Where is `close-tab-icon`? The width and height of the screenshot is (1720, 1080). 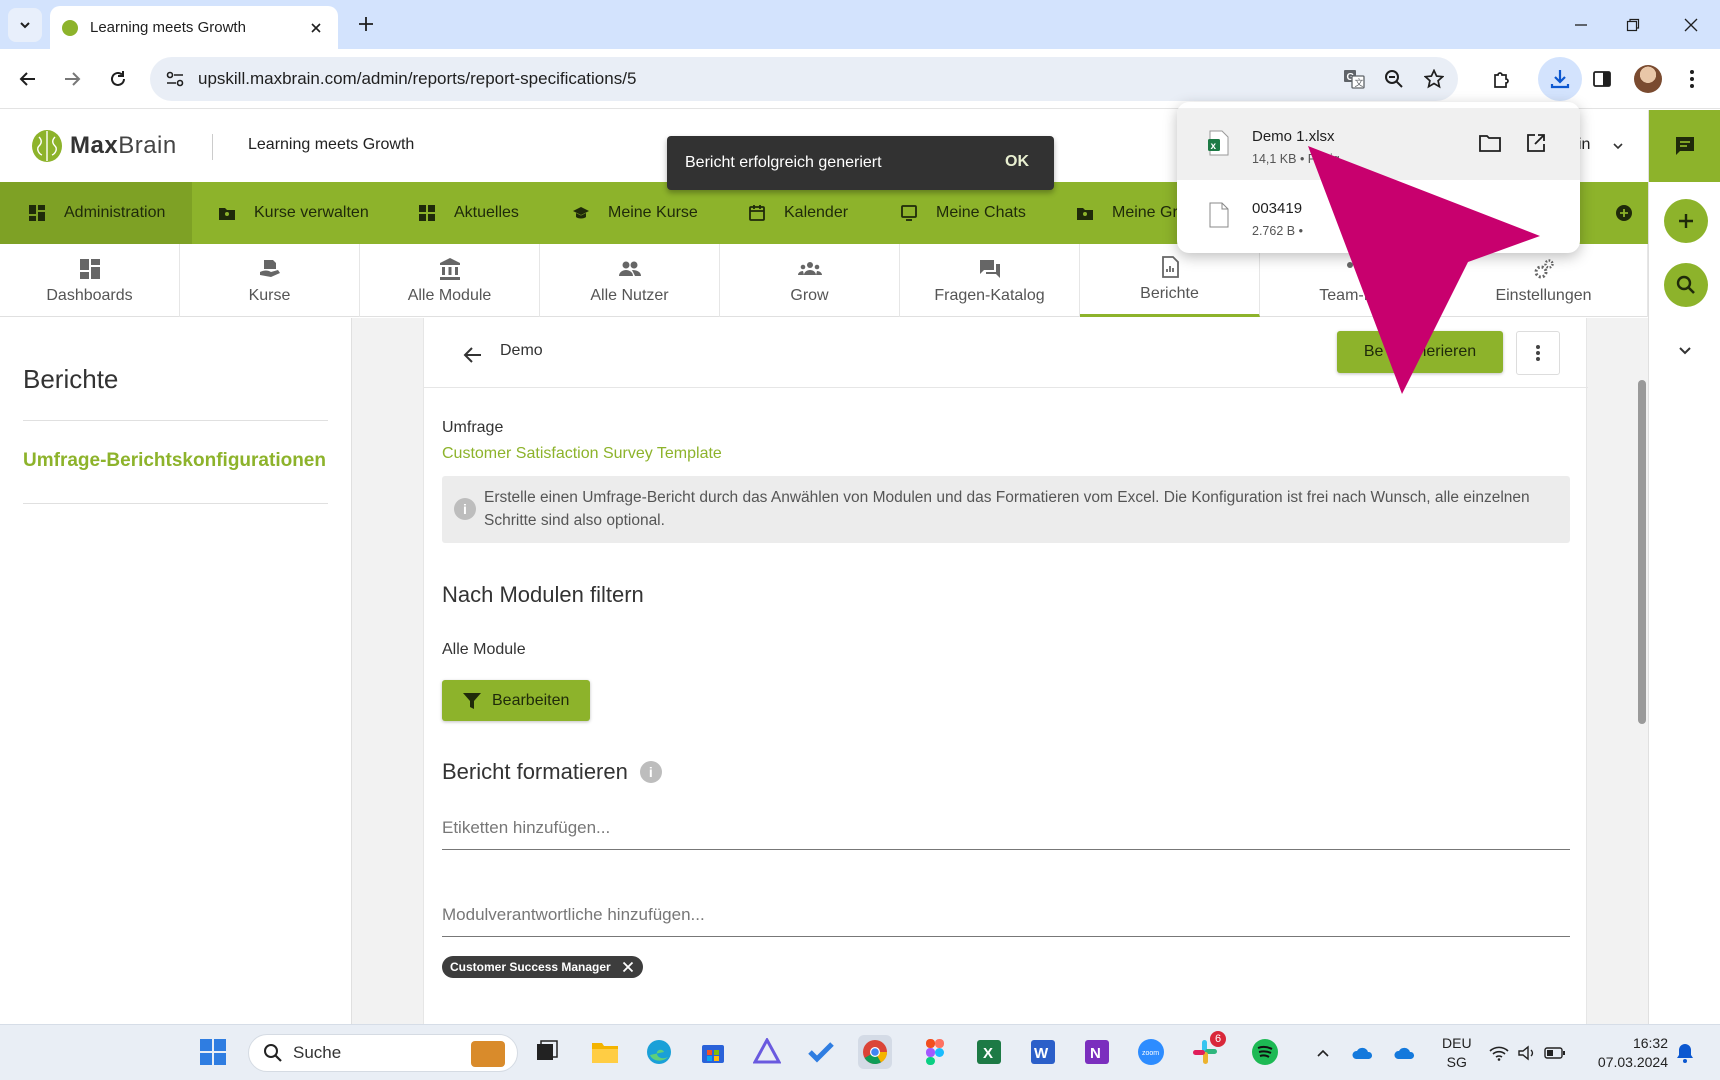 close-tab-icon is located at coordinates (316, 28).